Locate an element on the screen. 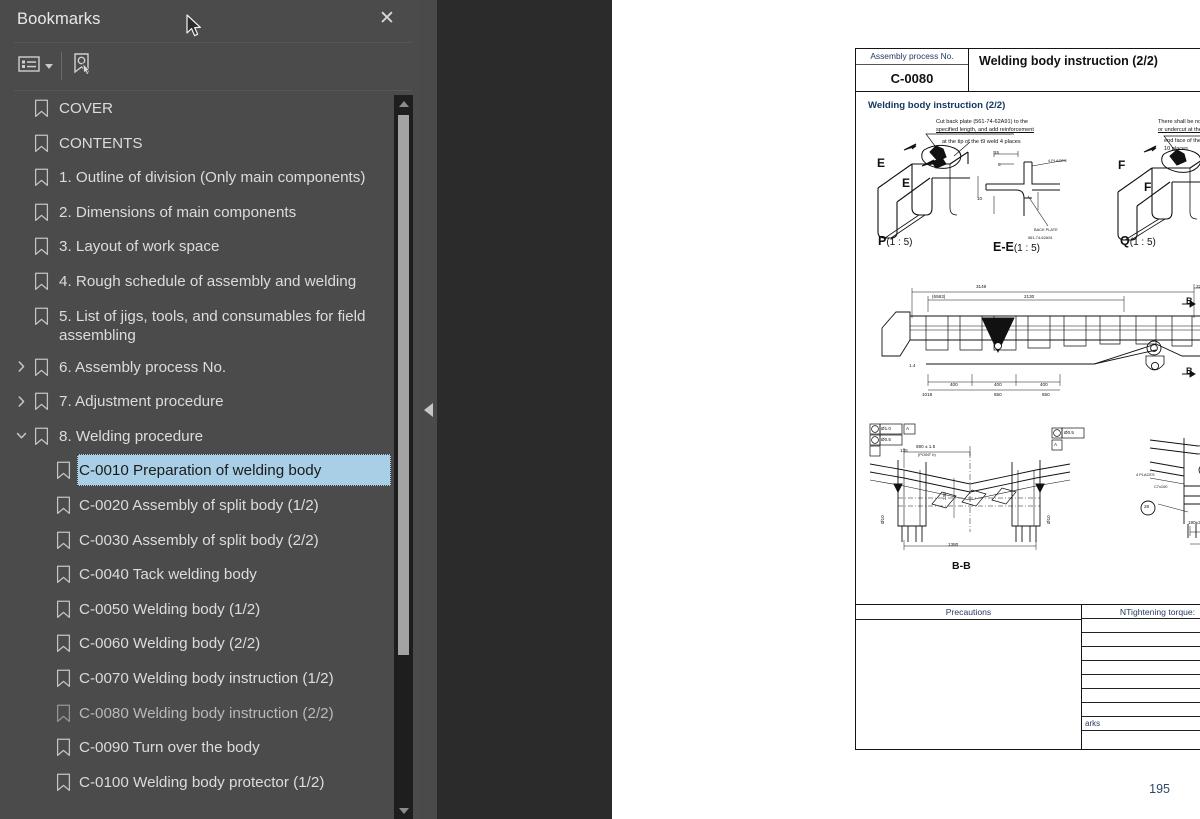 The image size is (1200, 819). bookmark-options-button is located at coordinates (35, 66).